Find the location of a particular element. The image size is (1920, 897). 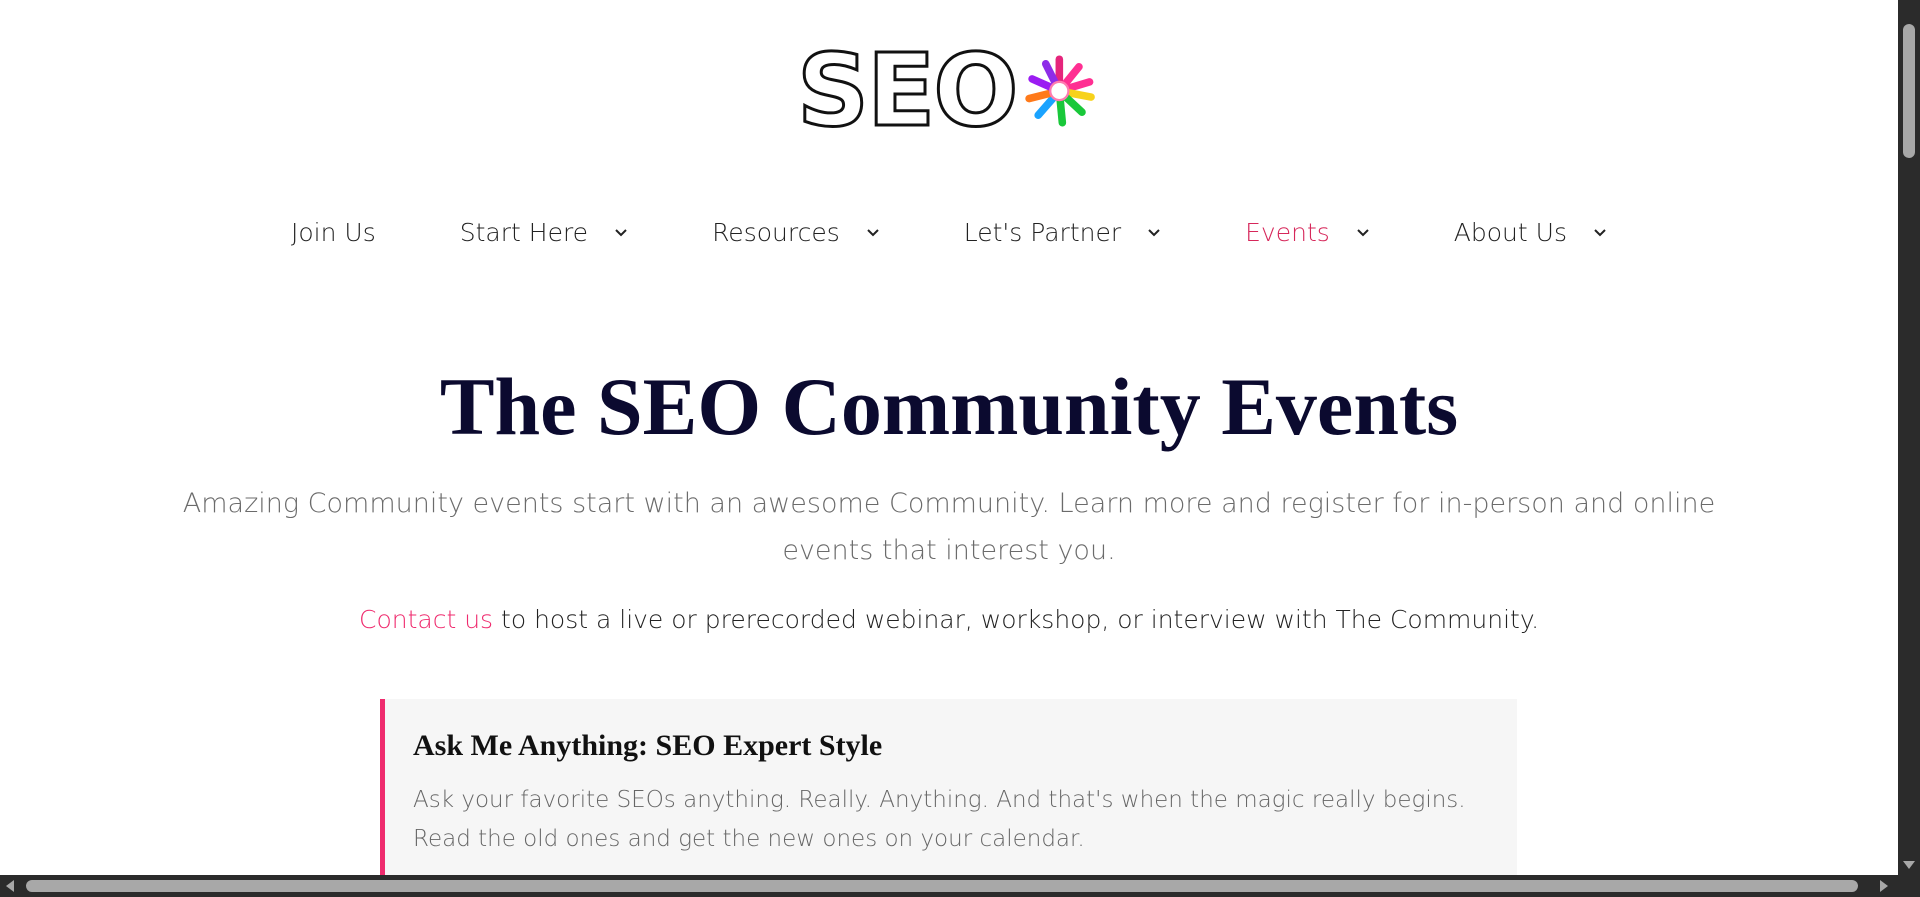

vertical-scrollbar is located at coordinates (1909, 437).